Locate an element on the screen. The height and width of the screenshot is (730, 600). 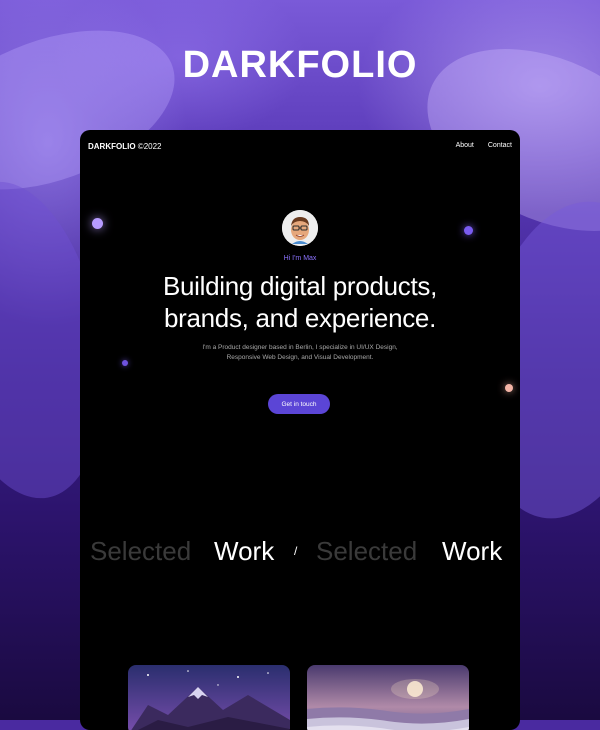
hero-greeting: Hi I'm Max is located at coordinates (300, 258).